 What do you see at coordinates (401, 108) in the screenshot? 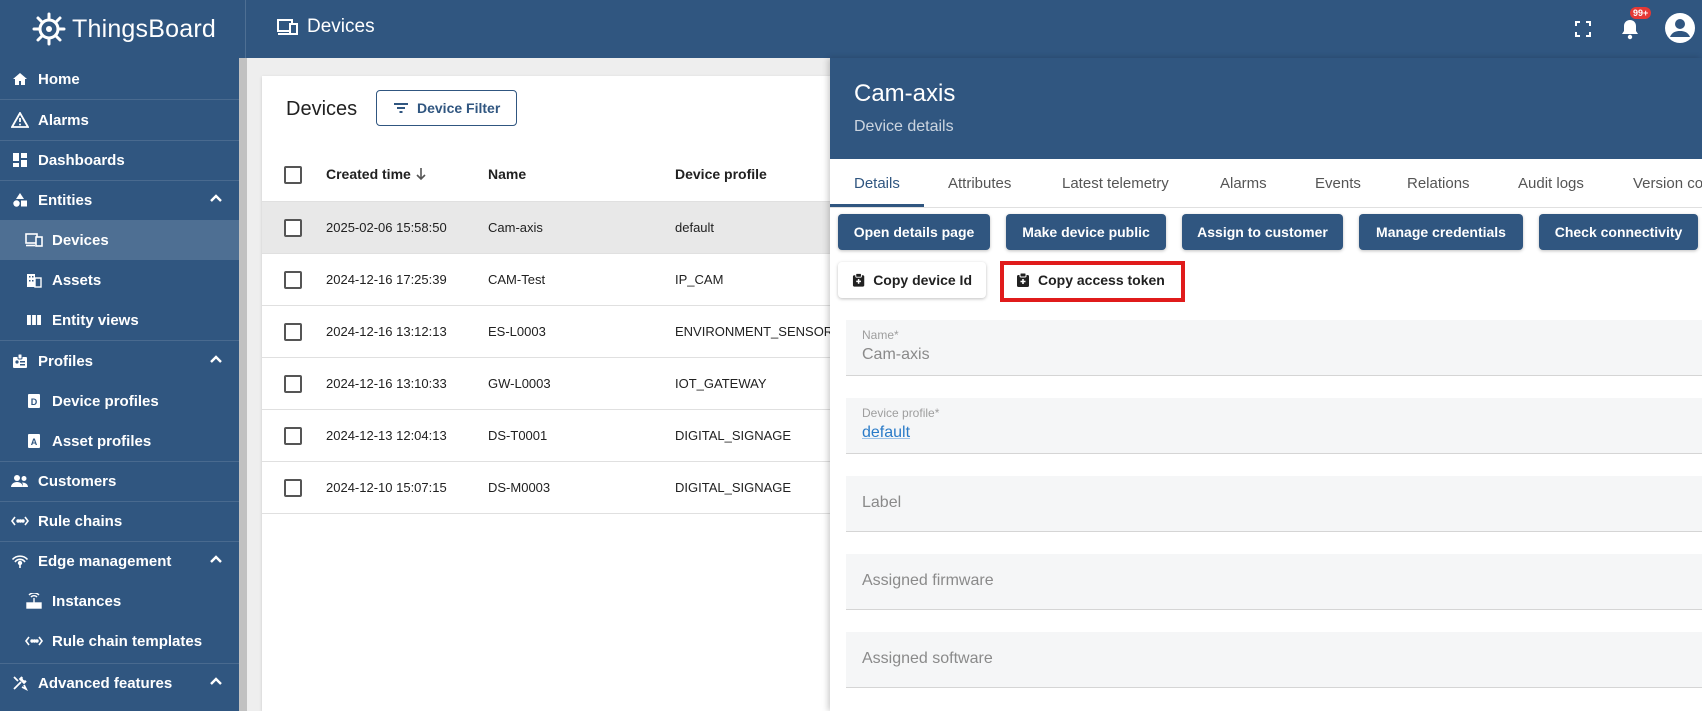
I see `filter-icon` at bounding box center [401, 108].